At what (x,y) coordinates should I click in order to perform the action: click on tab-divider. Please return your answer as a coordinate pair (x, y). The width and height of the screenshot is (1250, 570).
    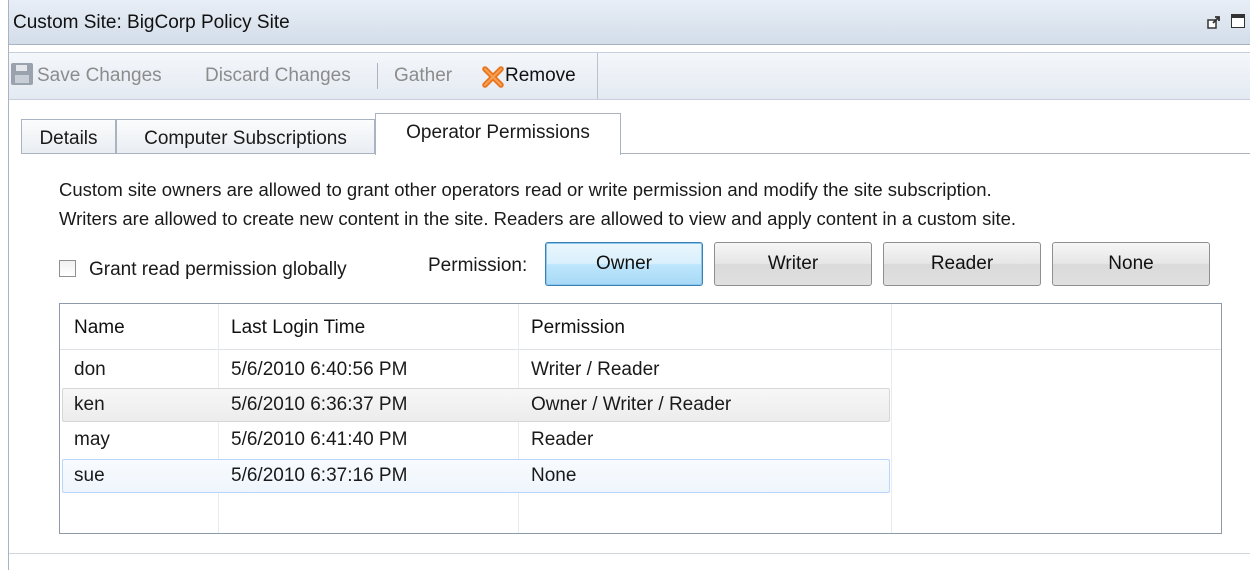
    Looking at the image, I should click on (635, 153).